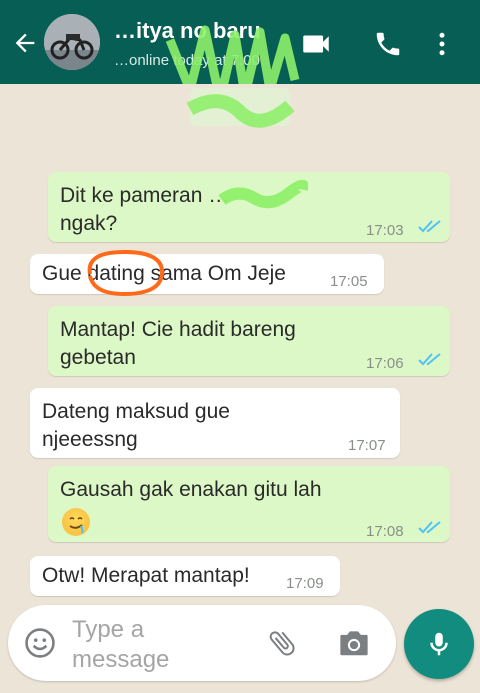  What do you see at coordinates (385, 363) in the screenshot?
I see `message-time: 17:06` at bounding box center [385, 363].